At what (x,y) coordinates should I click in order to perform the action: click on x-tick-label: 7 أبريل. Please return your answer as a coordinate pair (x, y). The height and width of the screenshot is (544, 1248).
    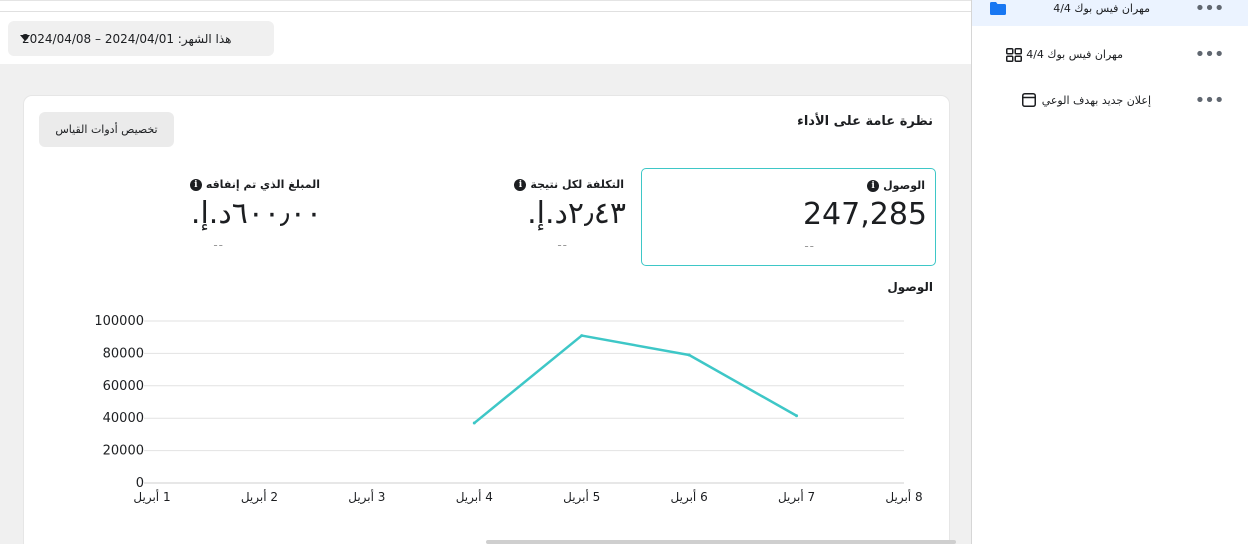
    Looking at the image, I should click on (796, 497).